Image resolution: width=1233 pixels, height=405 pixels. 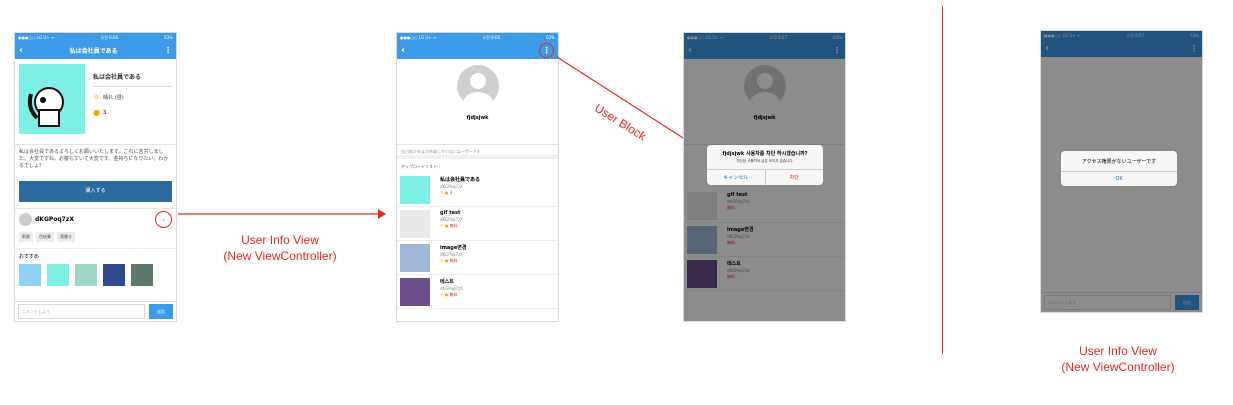 I want to click on sun-like-icon: ●, so click(x=96, y=112).